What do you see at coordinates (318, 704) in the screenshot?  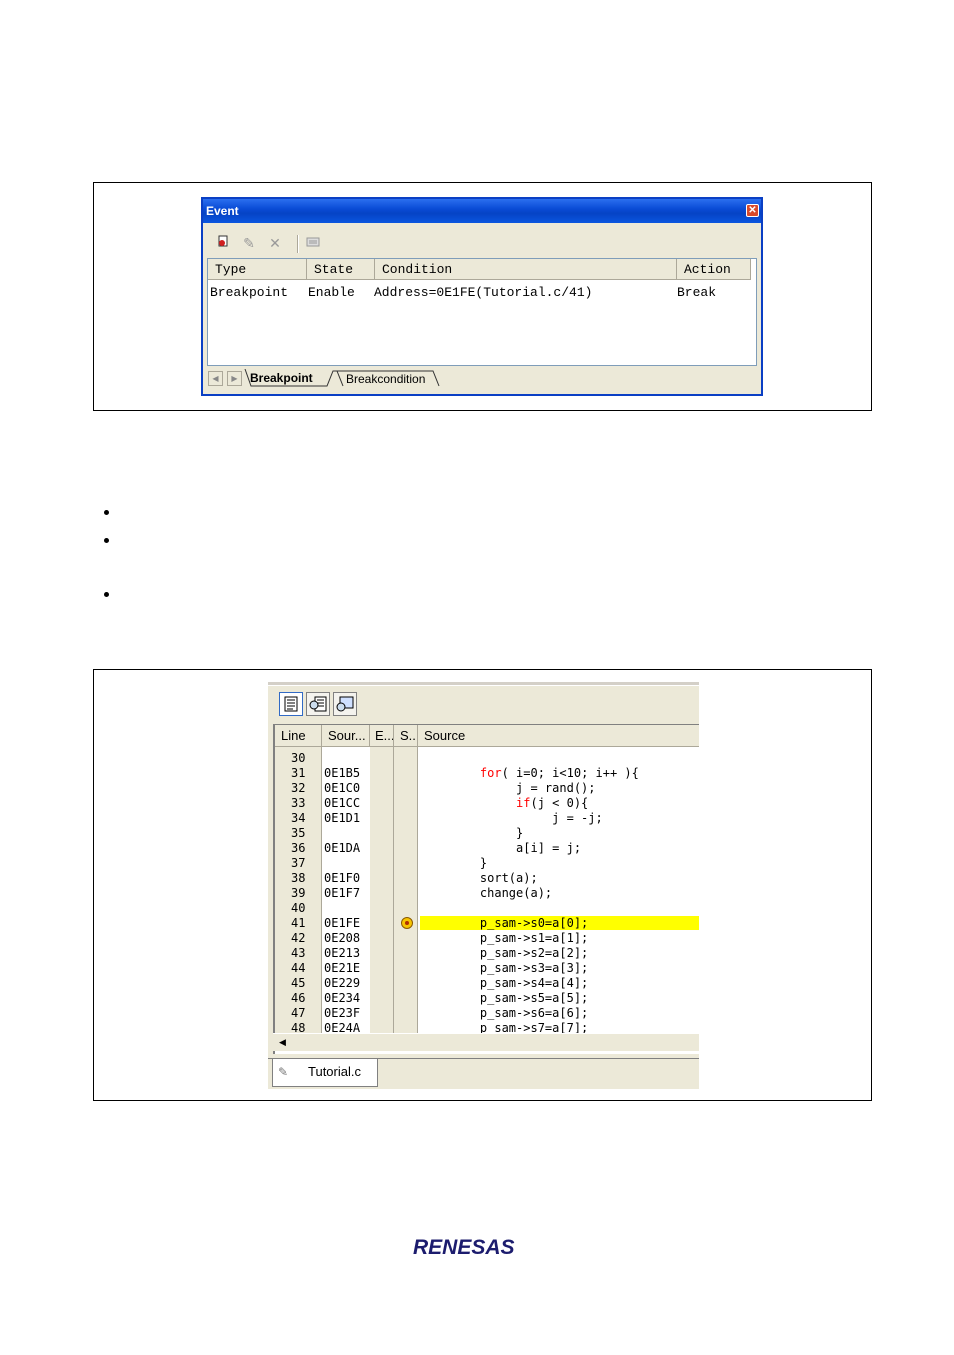 I see `mixed-mode-icon` at bounding box center [318, 704].